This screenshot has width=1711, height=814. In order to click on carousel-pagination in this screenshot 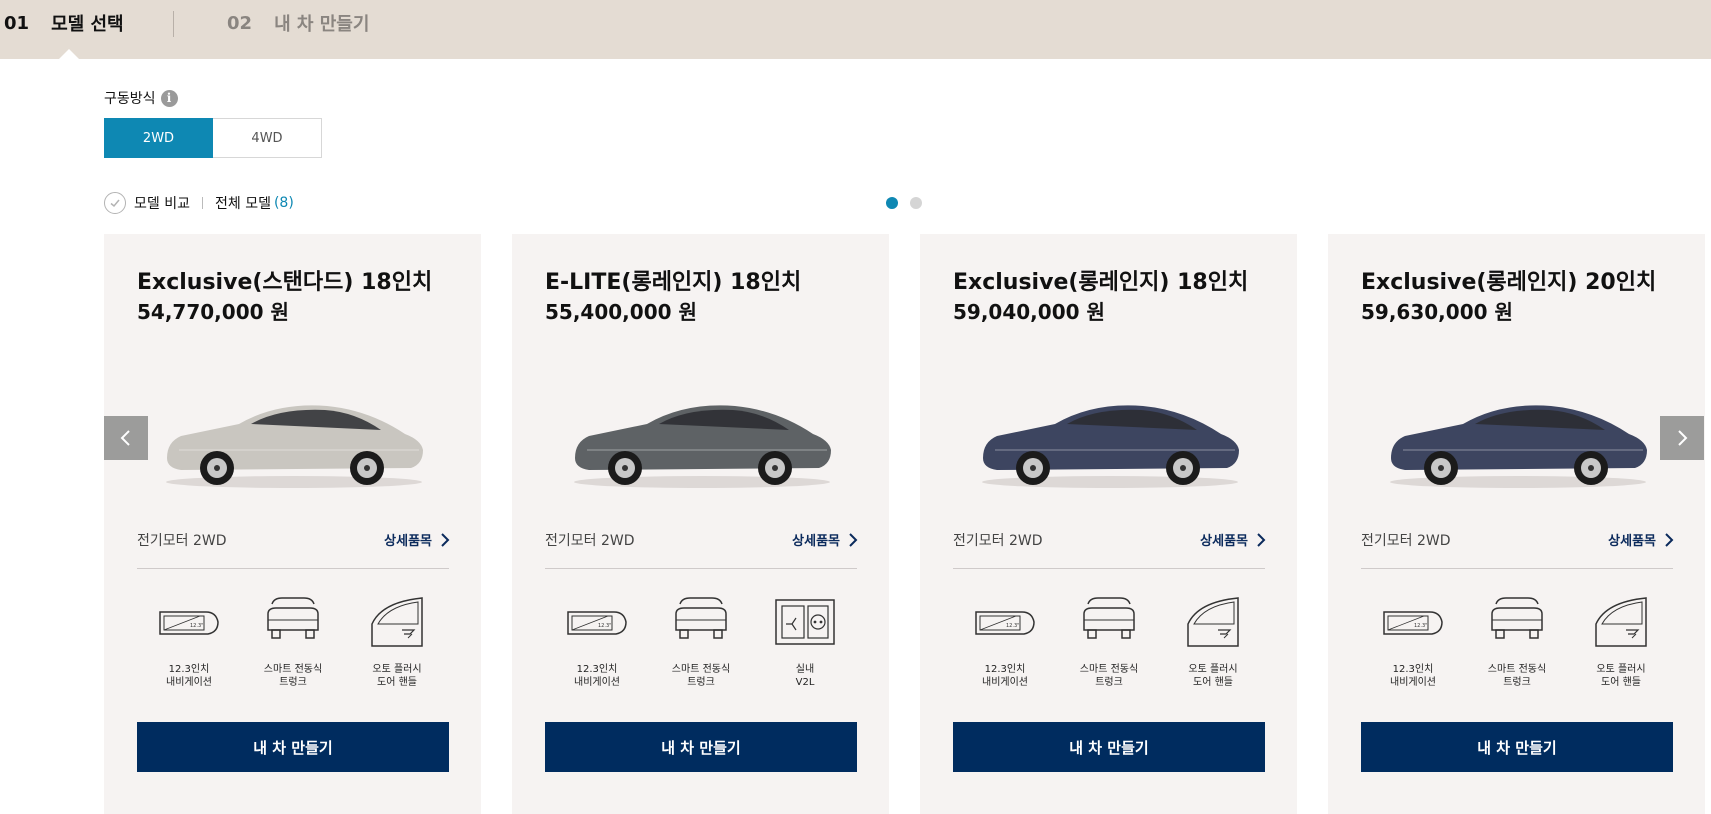, I will do `click(910, 203)`.